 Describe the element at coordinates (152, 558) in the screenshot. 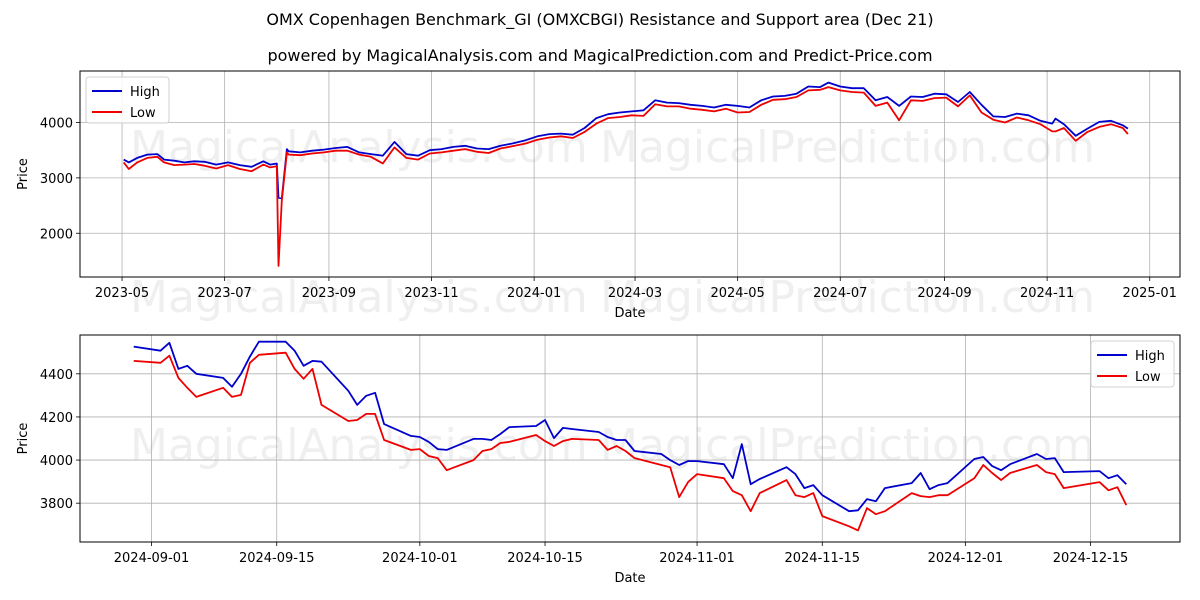

I see `x-tick-label: 2024-09-01` at that location.